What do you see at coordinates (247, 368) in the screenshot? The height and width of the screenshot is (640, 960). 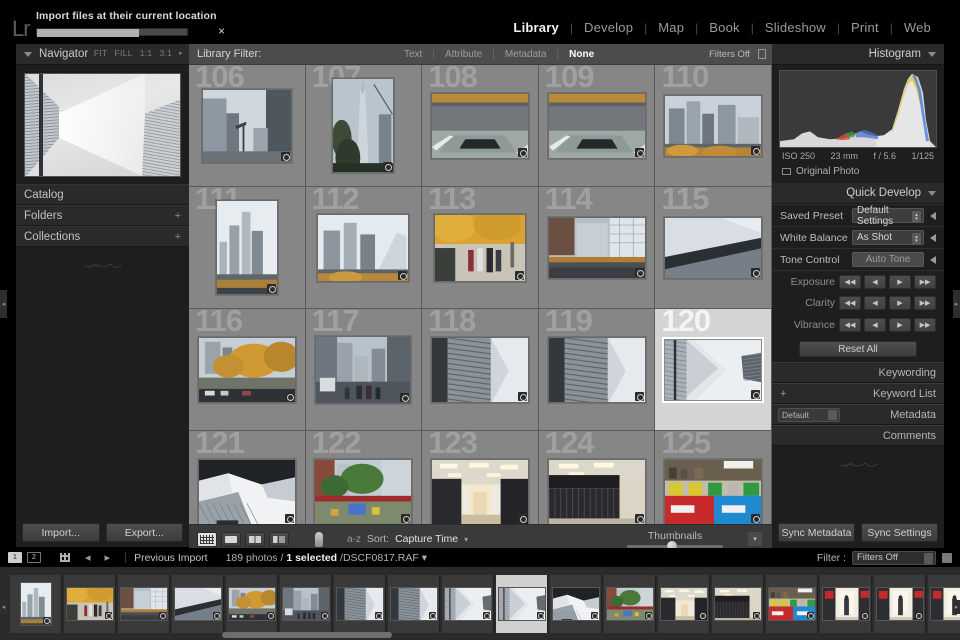 I see `grid-cell: 116` at bounding box center [247, 368].